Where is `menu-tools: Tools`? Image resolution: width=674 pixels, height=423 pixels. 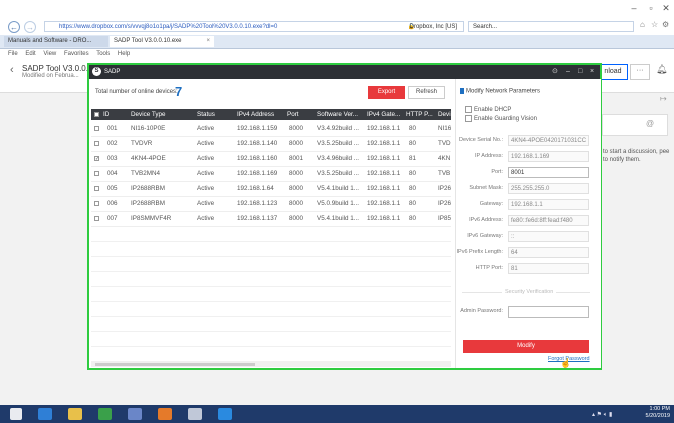
menu-tools: Tools is located at coordinates (103, 54).